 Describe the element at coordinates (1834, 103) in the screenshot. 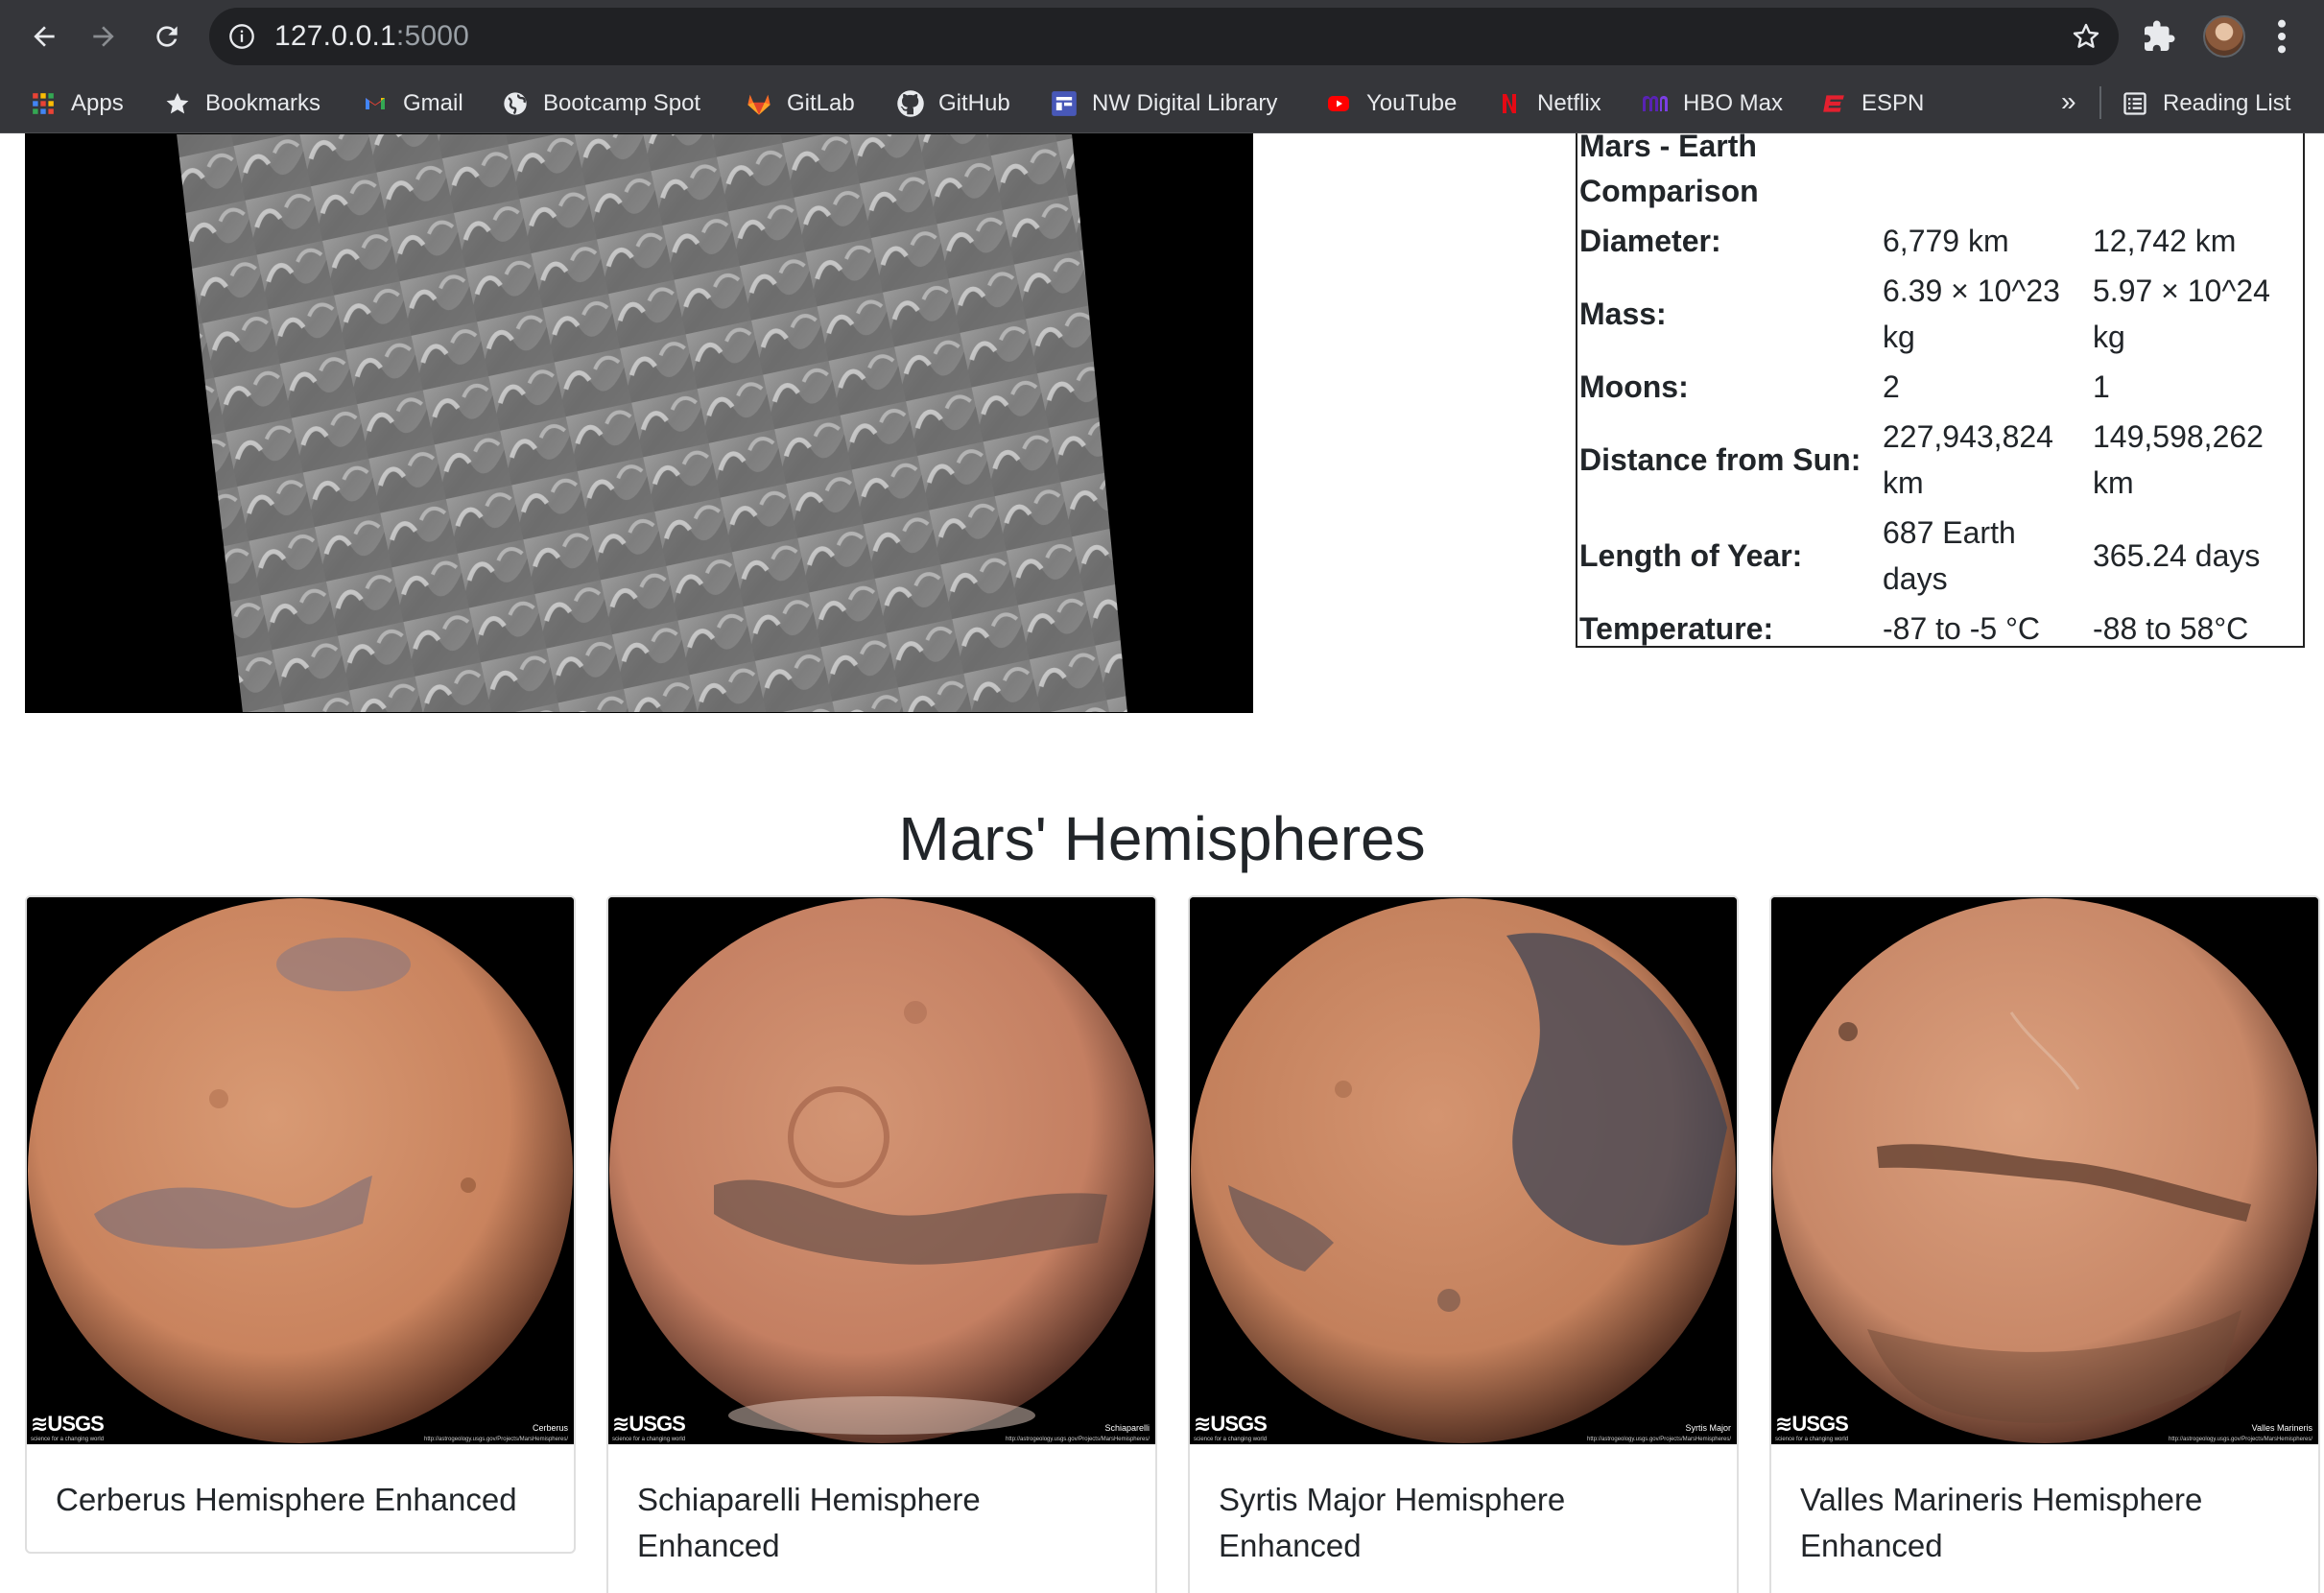

I see `espn-icon` at that location.